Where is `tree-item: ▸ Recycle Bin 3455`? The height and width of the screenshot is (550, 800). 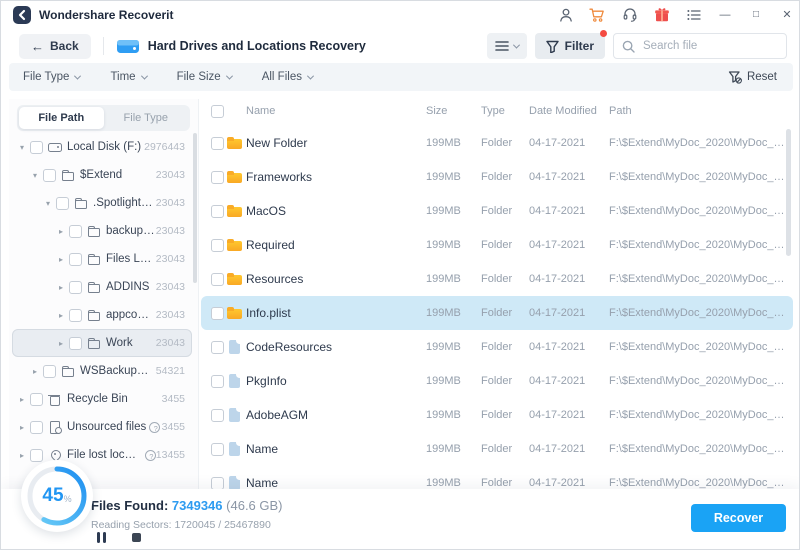 tree-item: ▸ Recycle Bin 3455 is located at coordinates (102, 399).